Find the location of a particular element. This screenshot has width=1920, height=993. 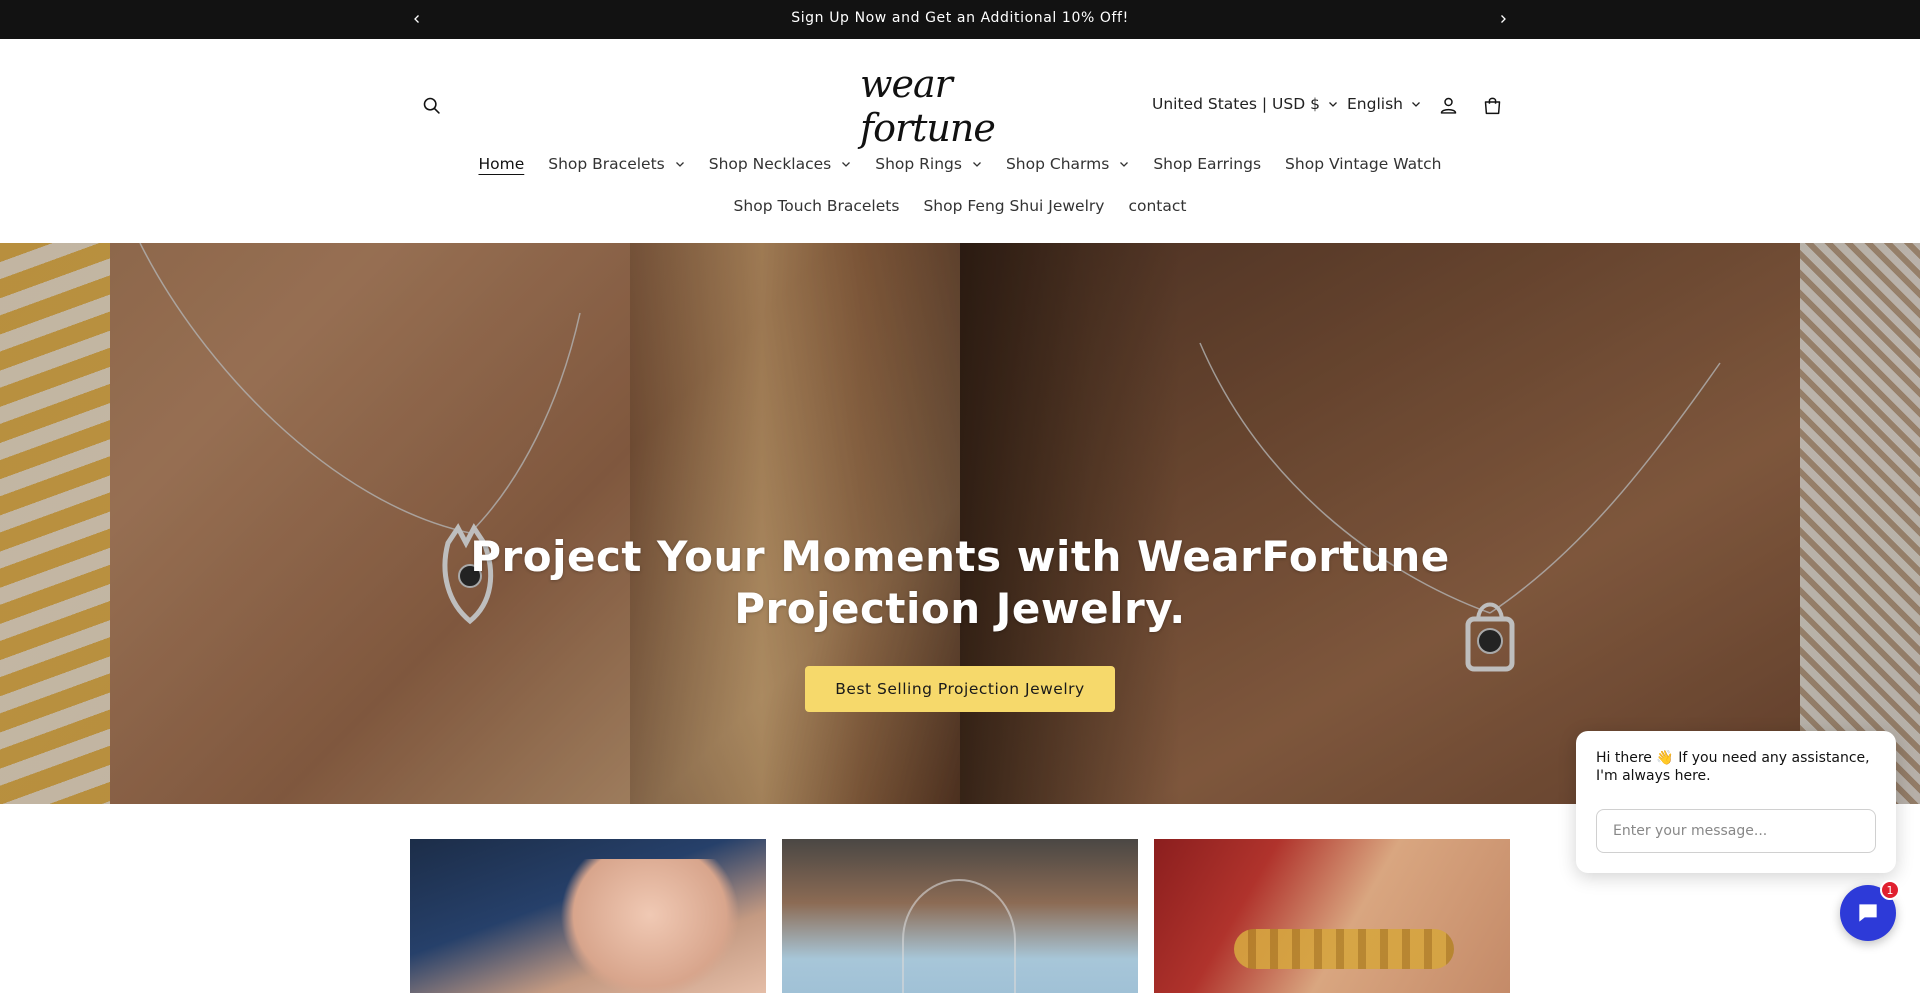

chevron-right-icon is located at coordinates (1503, 19).